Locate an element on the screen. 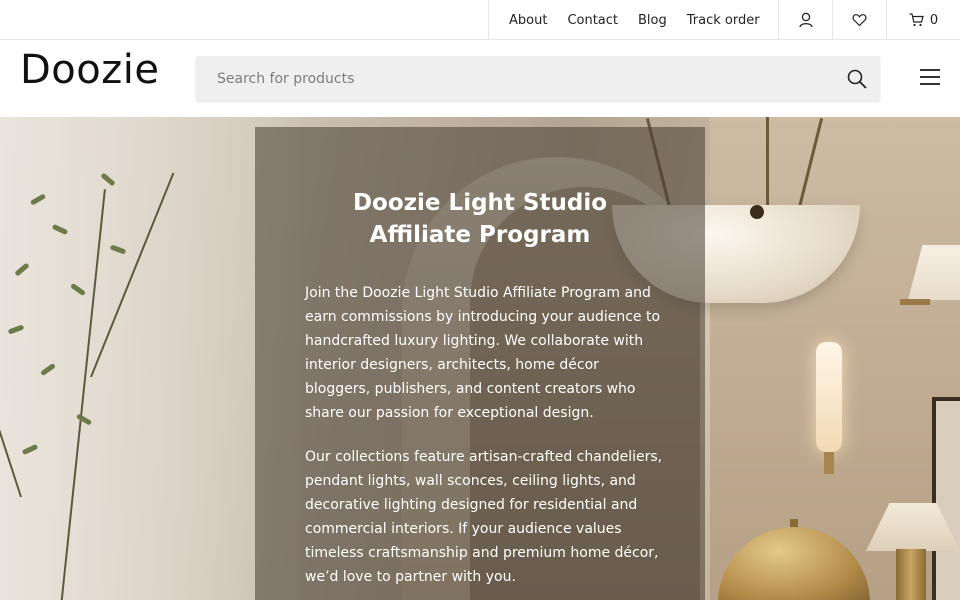  search-bar is located at coordinates (538, 78).